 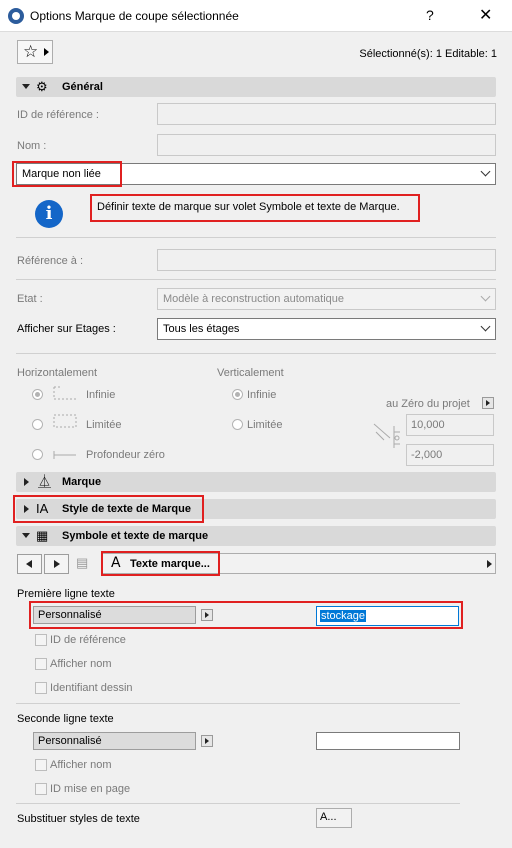 What do you see at coordinates (82, 482) in the screenshot?
I see `section-marker-label: Marque` at bounding box center [82, 482].